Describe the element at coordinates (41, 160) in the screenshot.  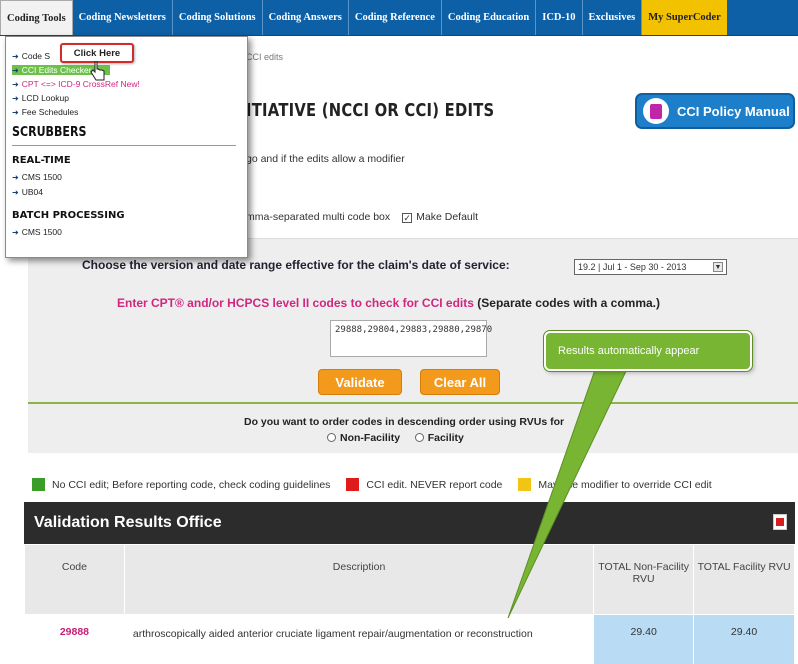
I see `realtime-heading: REAL-TIME` at that location.